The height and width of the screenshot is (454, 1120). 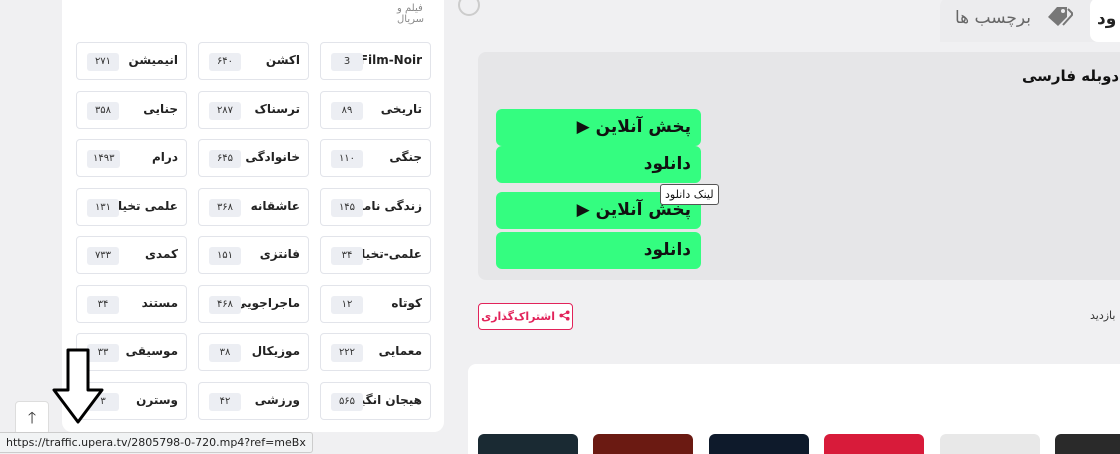 What do you see at coordinates (347, 207) in the screenshot?
I see `genre-count-badge: ۱۴۵` at bounding box center [347, 207].